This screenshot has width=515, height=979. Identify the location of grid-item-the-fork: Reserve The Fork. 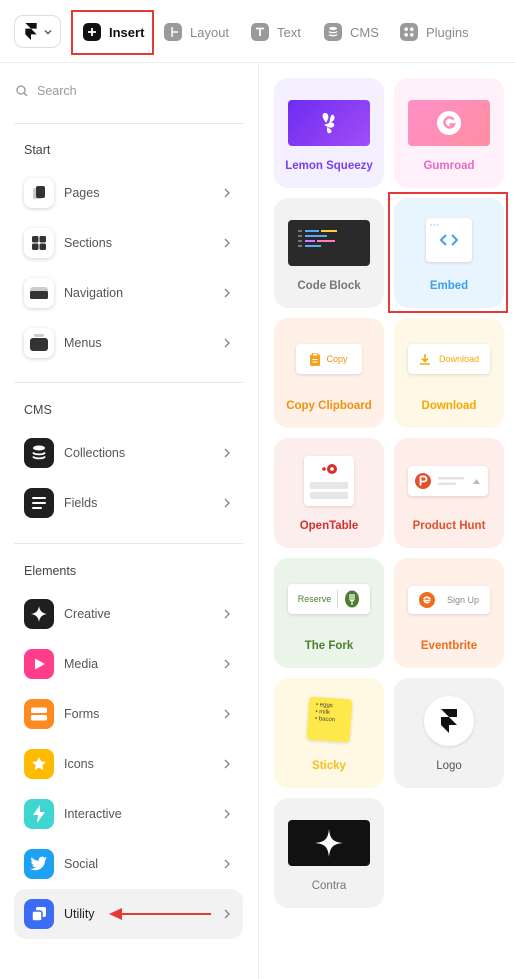
(329, 613).